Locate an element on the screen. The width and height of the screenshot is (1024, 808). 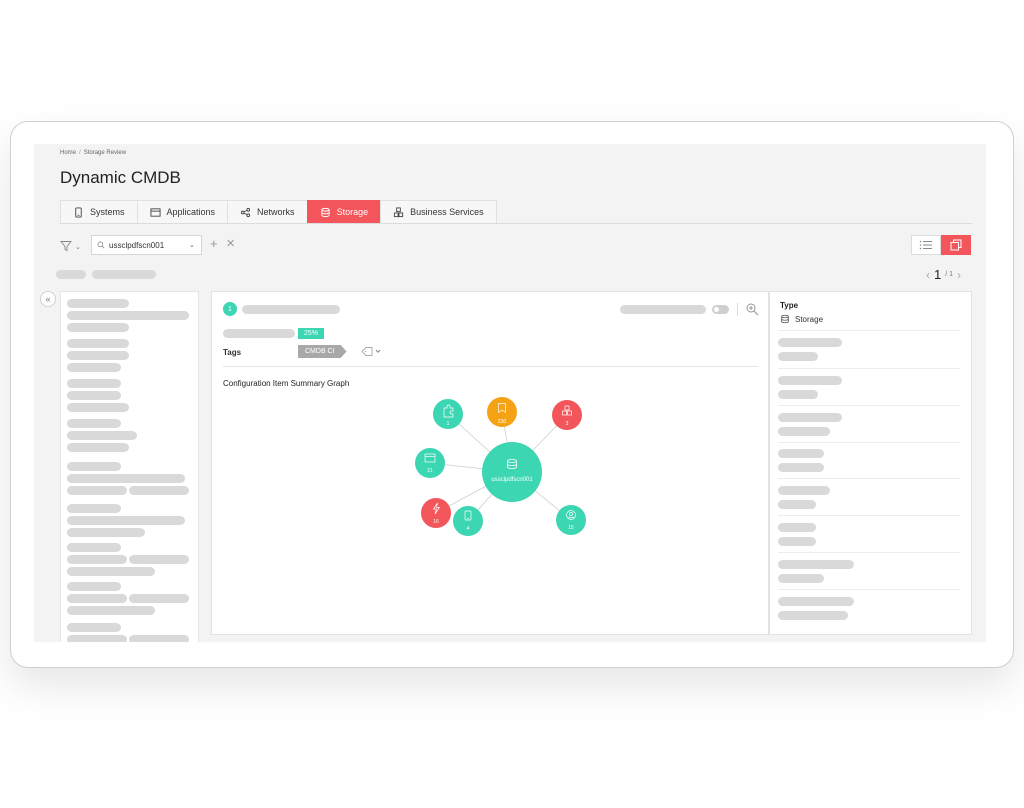
tab-label: Networks is located at coordinates (276, 212).